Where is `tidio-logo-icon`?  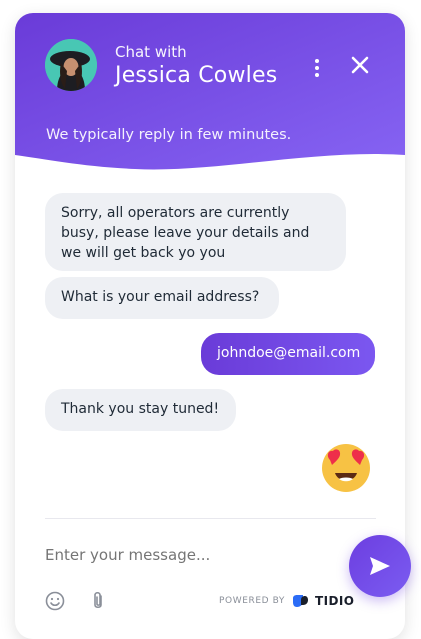
tidio-logo-icon is located at coordinates (301, 601).